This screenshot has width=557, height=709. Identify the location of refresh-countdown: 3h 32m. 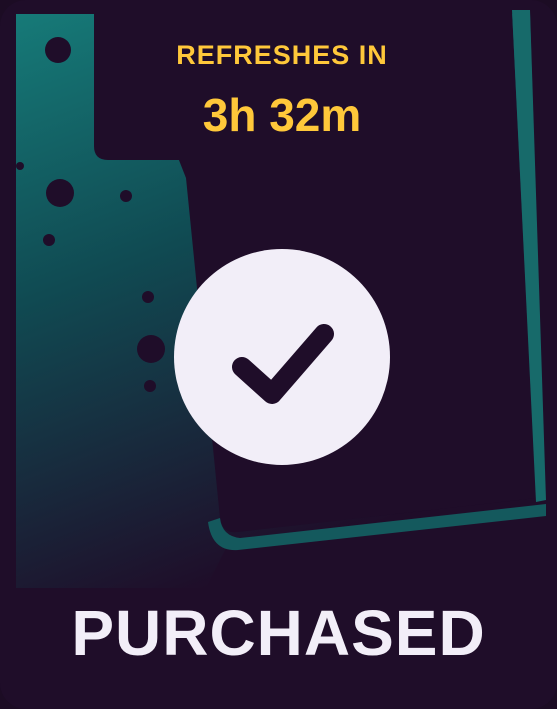
(282, 115).